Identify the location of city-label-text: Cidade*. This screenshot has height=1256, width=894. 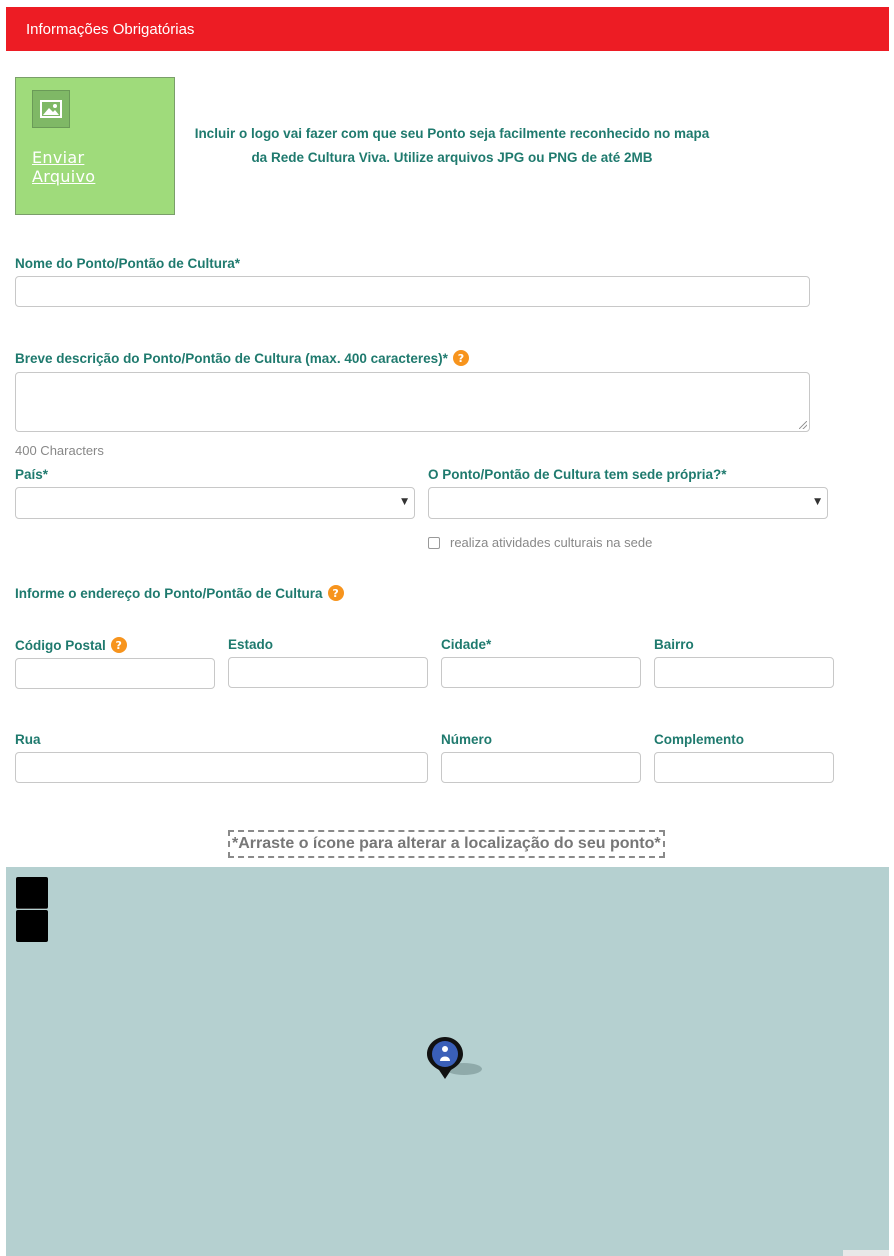
(466, 644).